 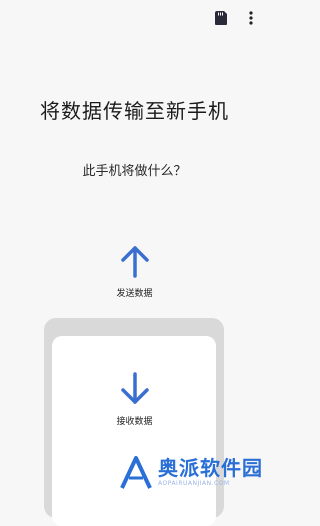 What do you see at coordinates (134, 422) in the screenshot?
I see `receive-data-label: 接收数据` at bounding box center [134, 422].